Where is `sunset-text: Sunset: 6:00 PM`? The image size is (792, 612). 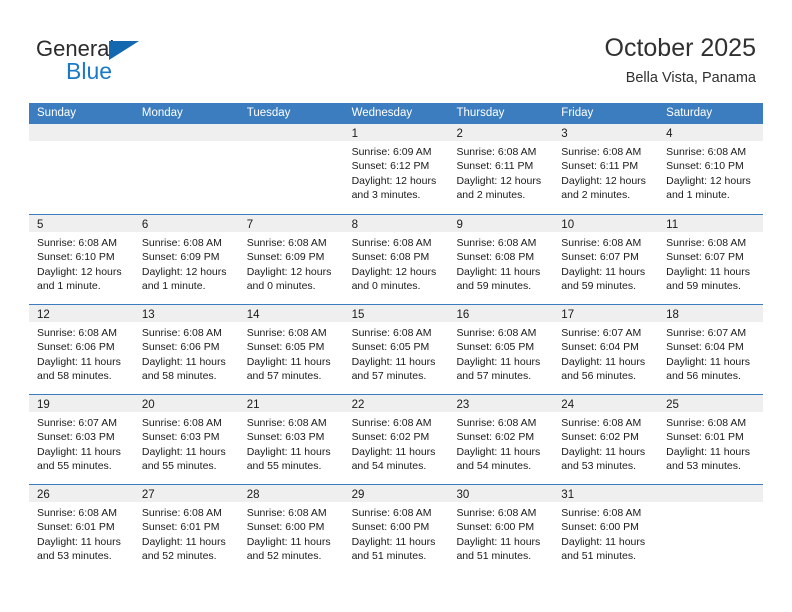
sunset-text: Sunset: 6:00 PM is located at coordinates (285, 527).